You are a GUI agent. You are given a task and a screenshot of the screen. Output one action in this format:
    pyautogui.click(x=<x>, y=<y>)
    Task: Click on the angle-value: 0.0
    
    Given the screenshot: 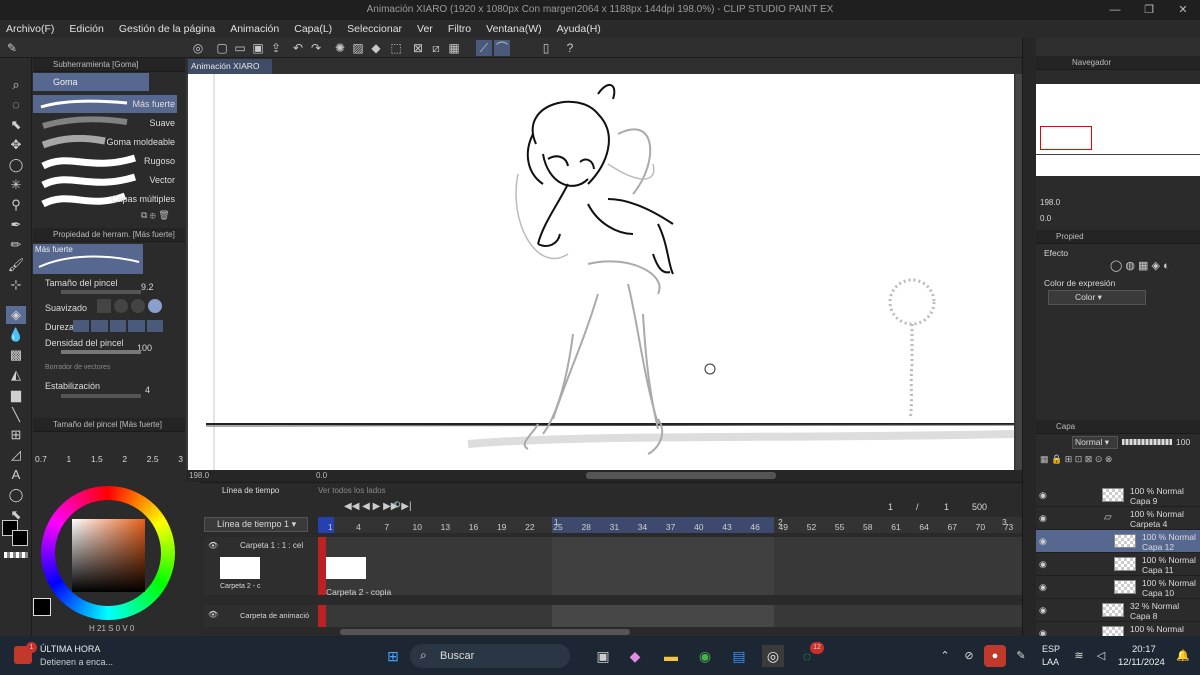 What is the action you would take?
    pyautogui.click(x=321, y=475)
    